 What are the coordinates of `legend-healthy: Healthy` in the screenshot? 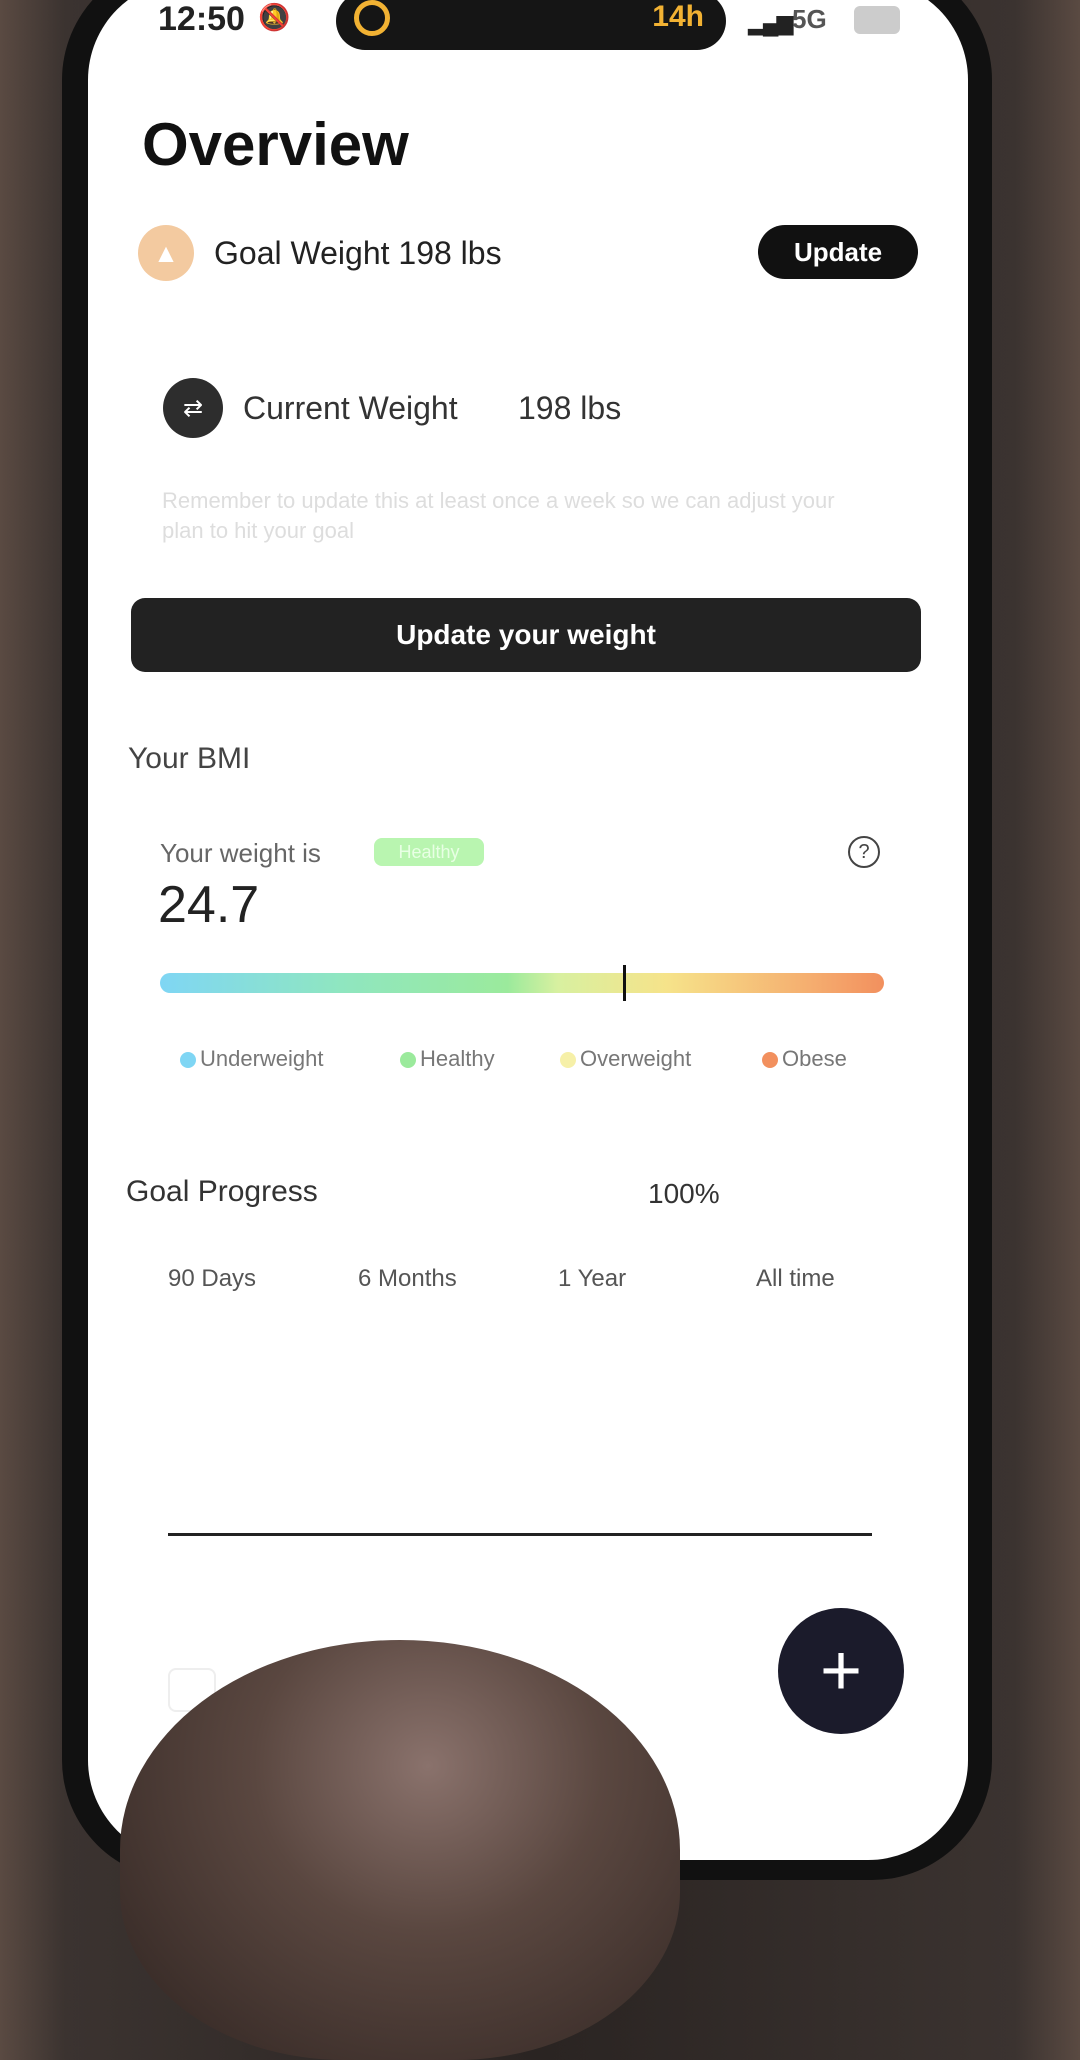 It's located at (447, 1059).